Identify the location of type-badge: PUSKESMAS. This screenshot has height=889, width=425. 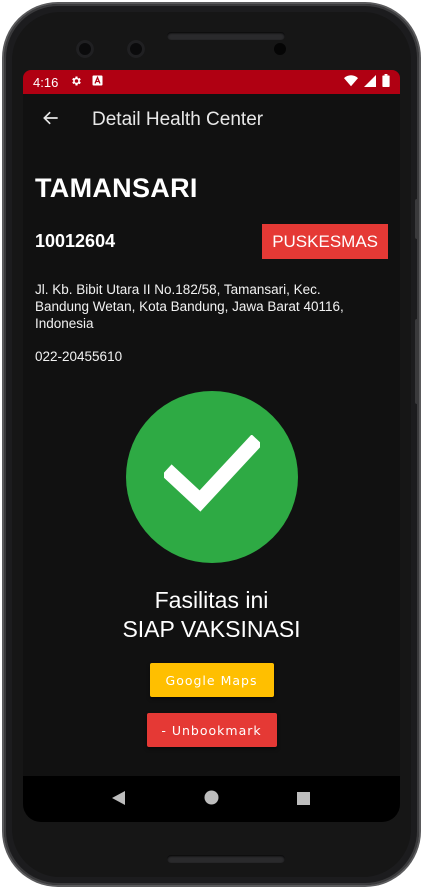
(325, 241).